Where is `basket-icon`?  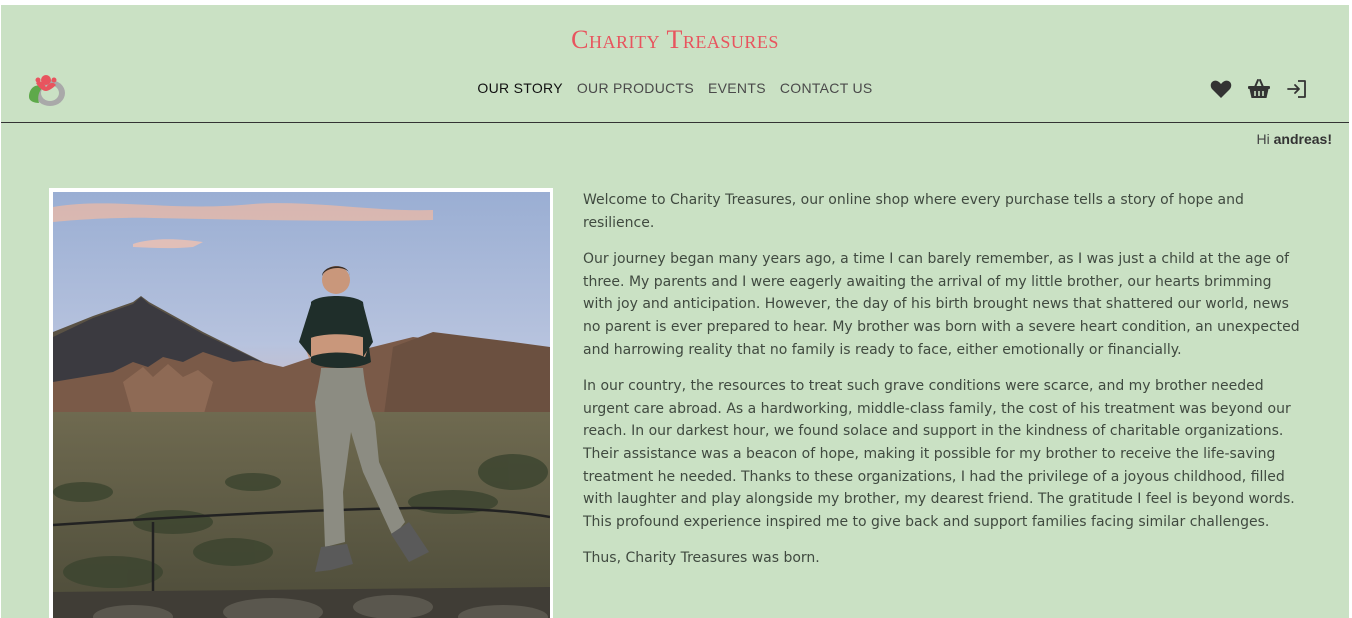
basket-icon is located at coordinates (1259, 89).